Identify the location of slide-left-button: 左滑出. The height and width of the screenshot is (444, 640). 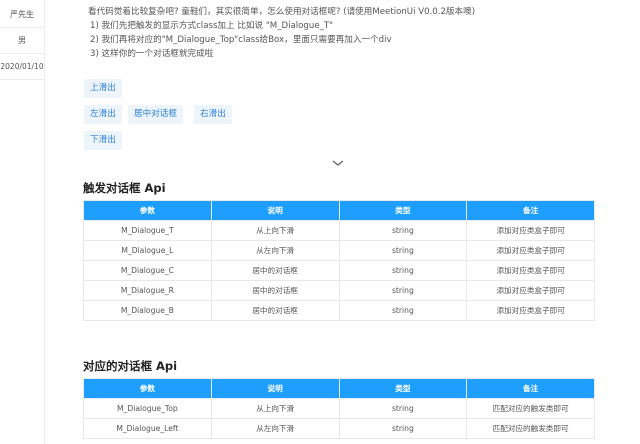
(103, 114).